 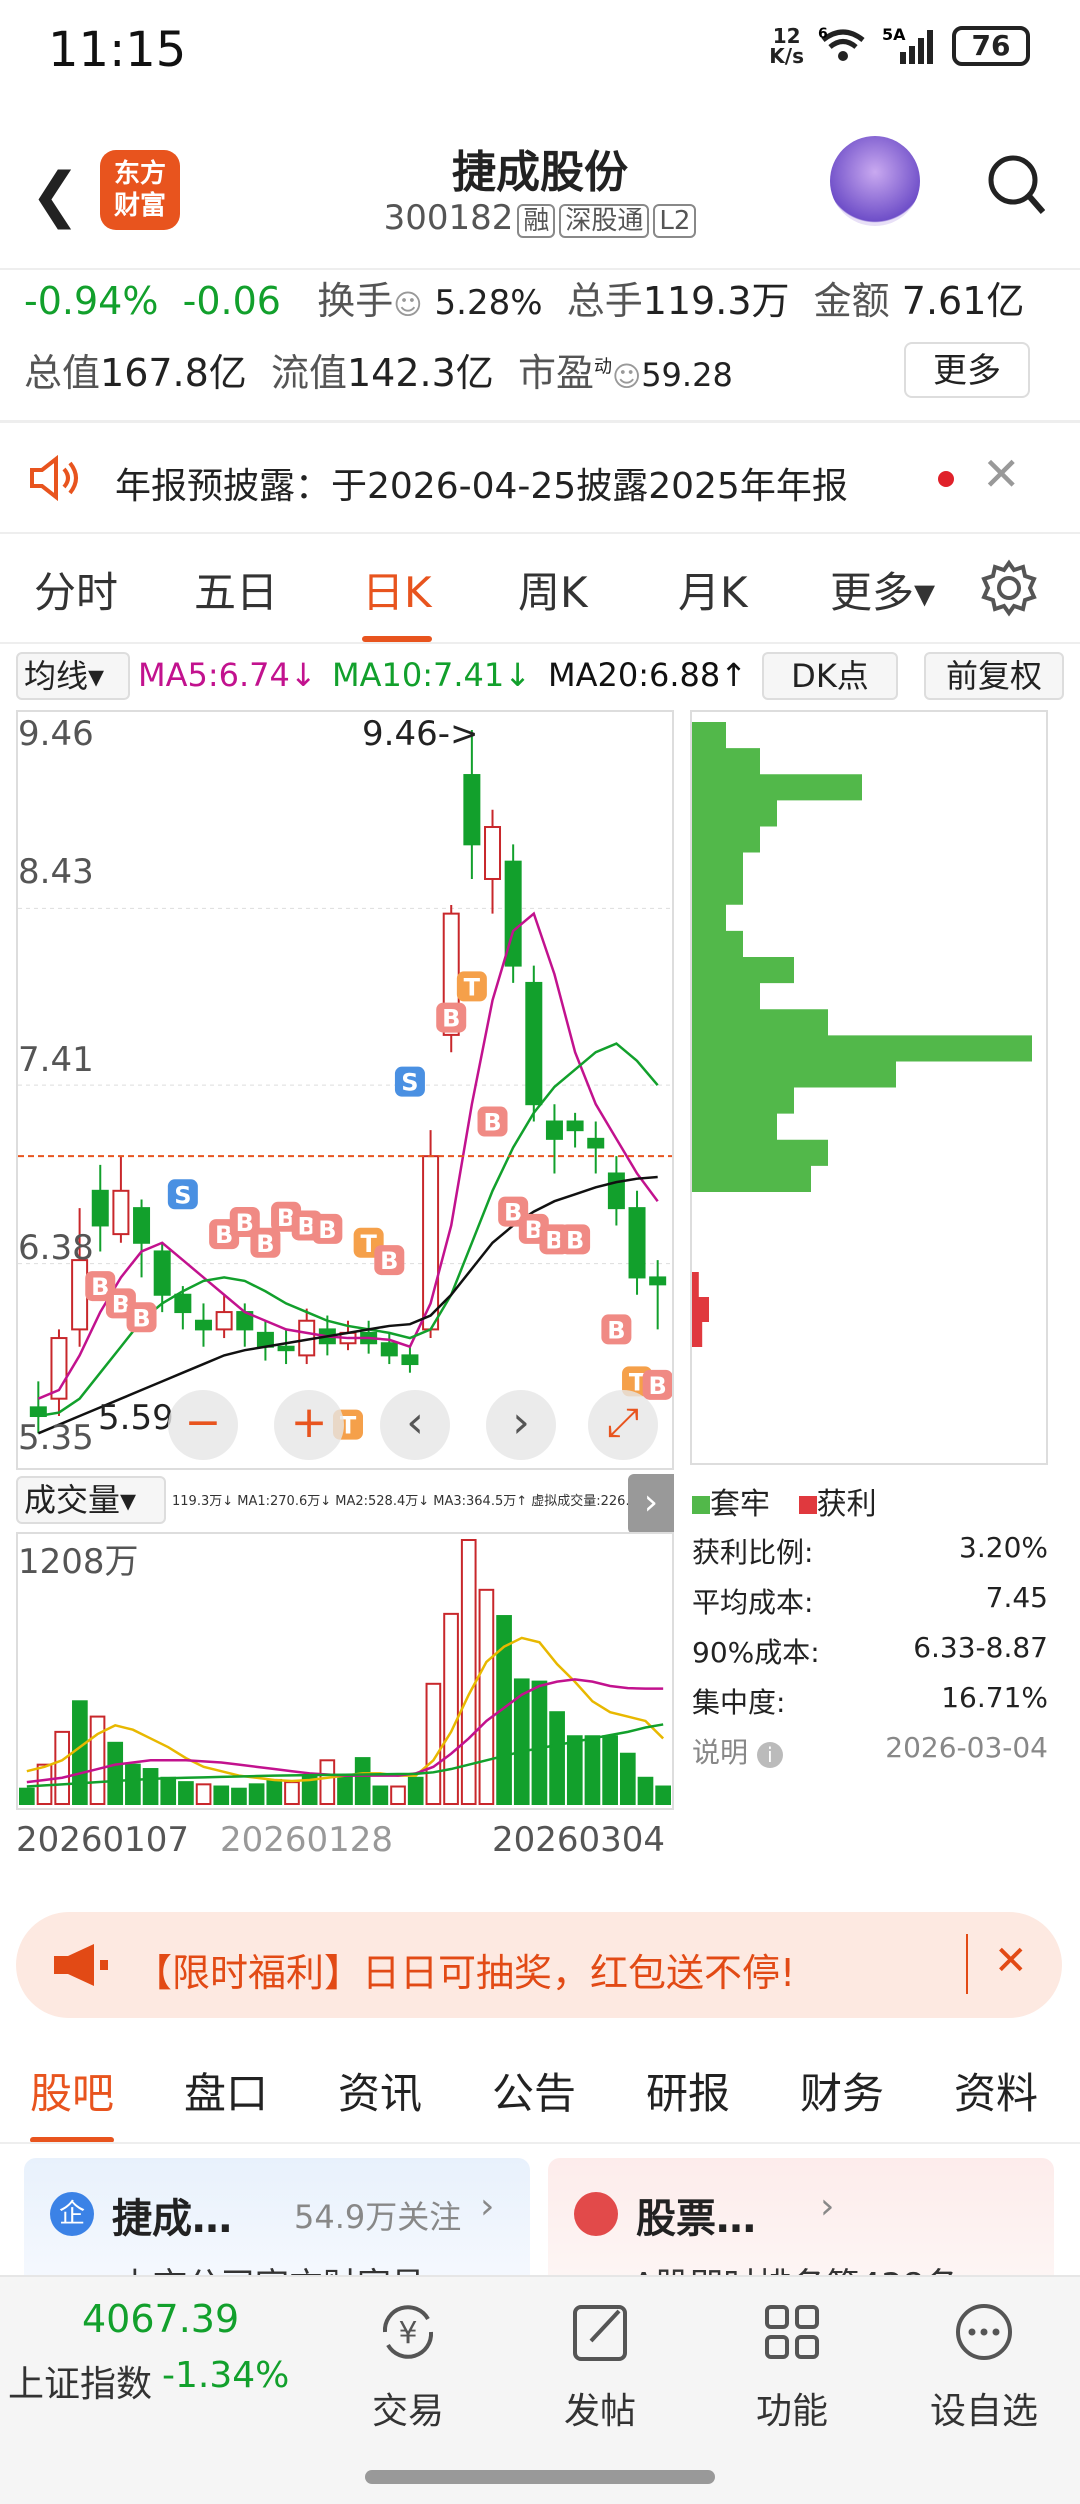 I want to click on clock: 11:15, so click(x=117, y=50).